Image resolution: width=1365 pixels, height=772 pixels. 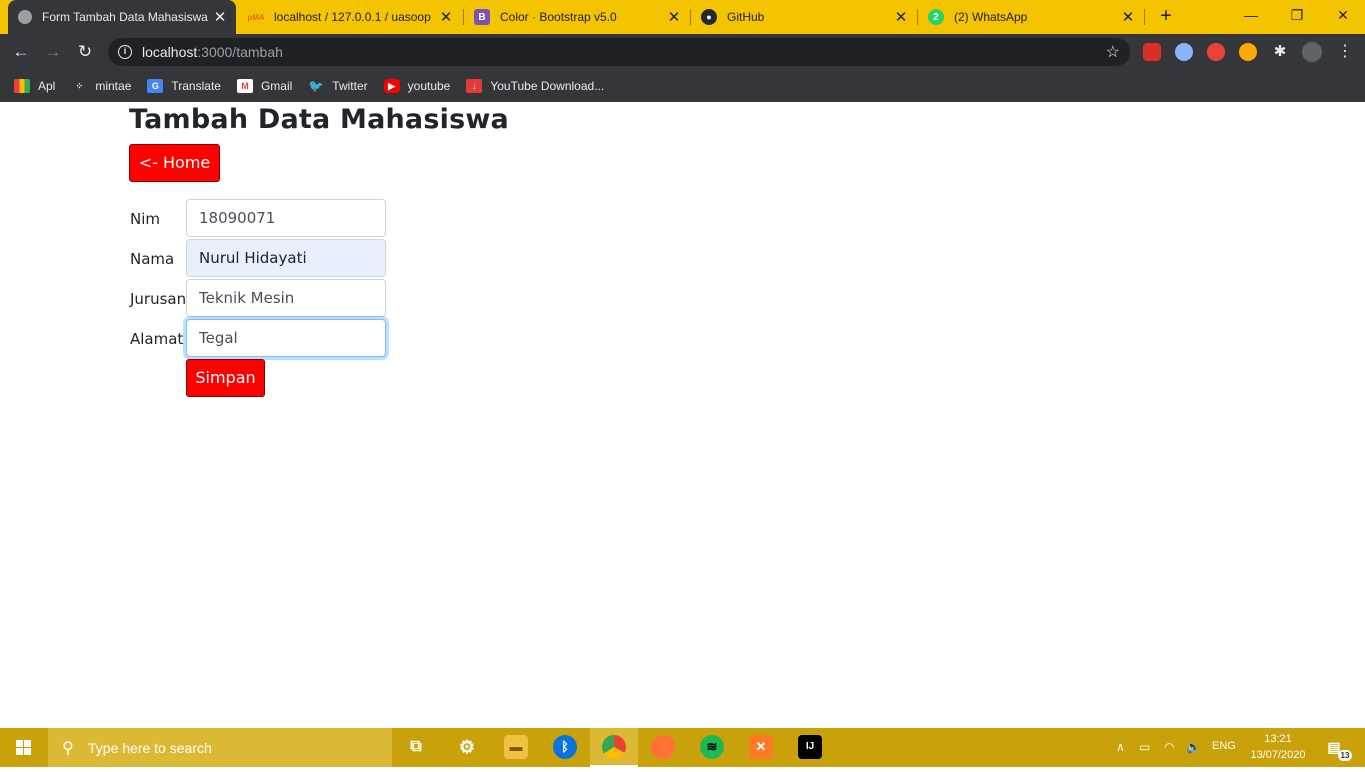 I want to click on browser-toolbar: ← → ↻ i localhost:3000/tambah ☆ ✱ ⋮, so click(x=682, y=52).